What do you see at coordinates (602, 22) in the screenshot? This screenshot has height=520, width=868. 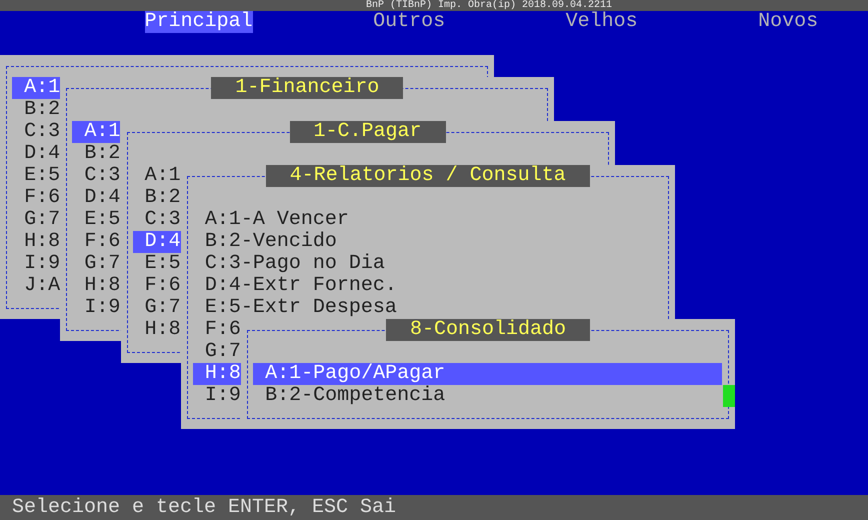 I see `menu-tab: Velhos` at bounding box center [602, 22].